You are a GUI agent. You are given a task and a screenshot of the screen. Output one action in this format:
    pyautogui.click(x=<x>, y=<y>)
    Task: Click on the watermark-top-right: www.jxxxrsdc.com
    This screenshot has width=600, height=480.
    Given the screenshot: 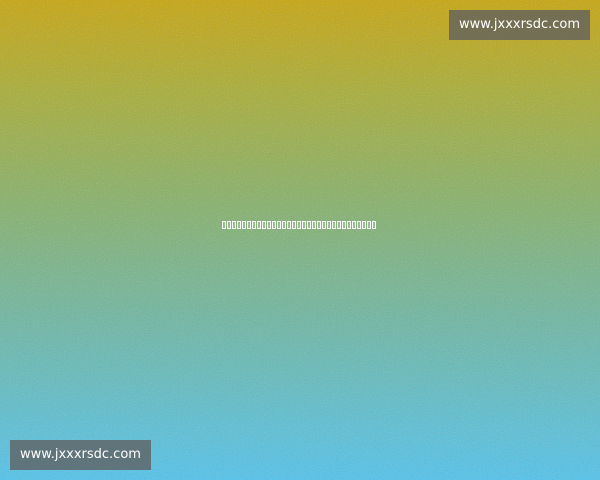 What is the action you would take?
    pyautogui.click(x=519, y=25)
    